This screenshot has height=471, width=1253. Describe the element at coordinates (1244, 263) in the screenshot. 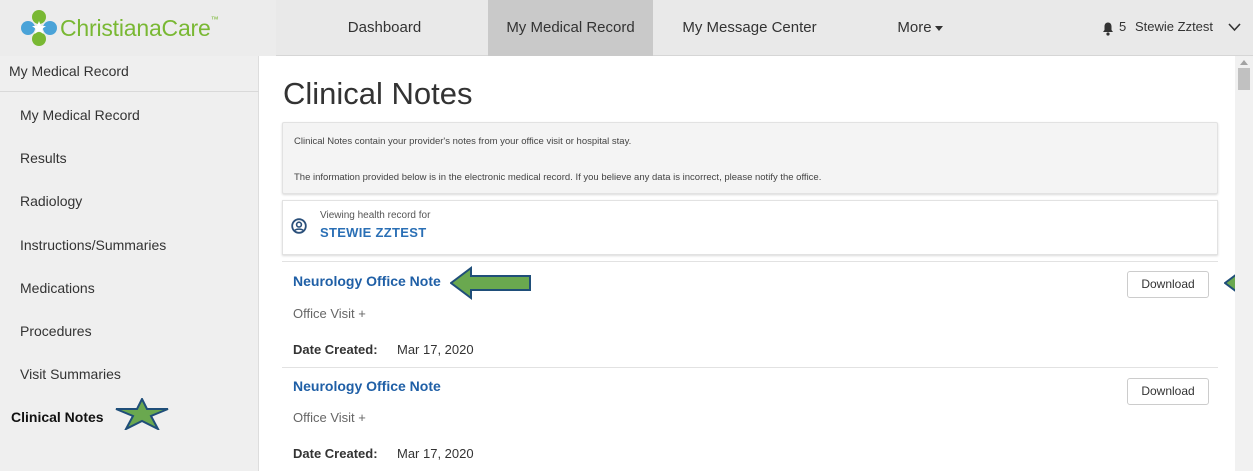

I see `scrollbar` at that location.